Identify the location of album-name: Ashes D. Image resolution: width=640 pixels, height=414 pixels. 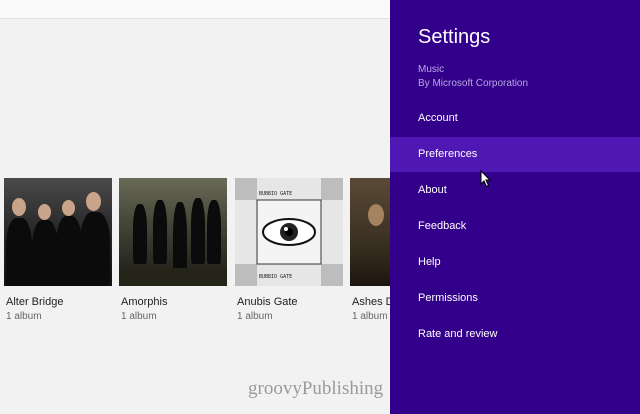
(371, 302).